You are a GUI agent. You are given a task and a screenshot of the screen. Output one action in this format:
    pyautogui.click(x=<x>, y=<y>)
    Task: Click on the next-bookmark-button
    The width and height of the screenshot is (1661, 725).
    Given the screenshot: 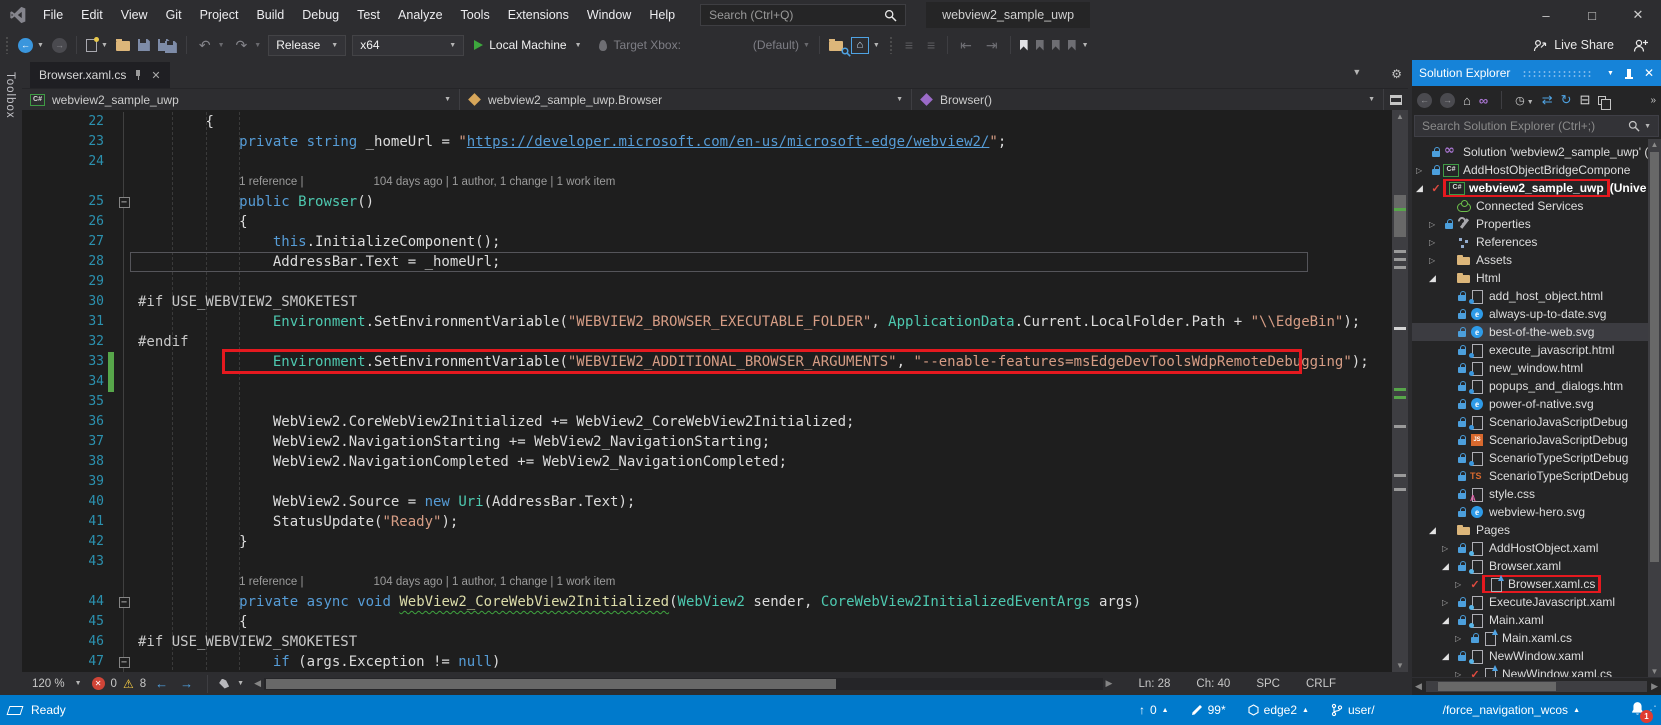 What is the action you would take?
    pyautogui.click(x=1056, y=45)
    